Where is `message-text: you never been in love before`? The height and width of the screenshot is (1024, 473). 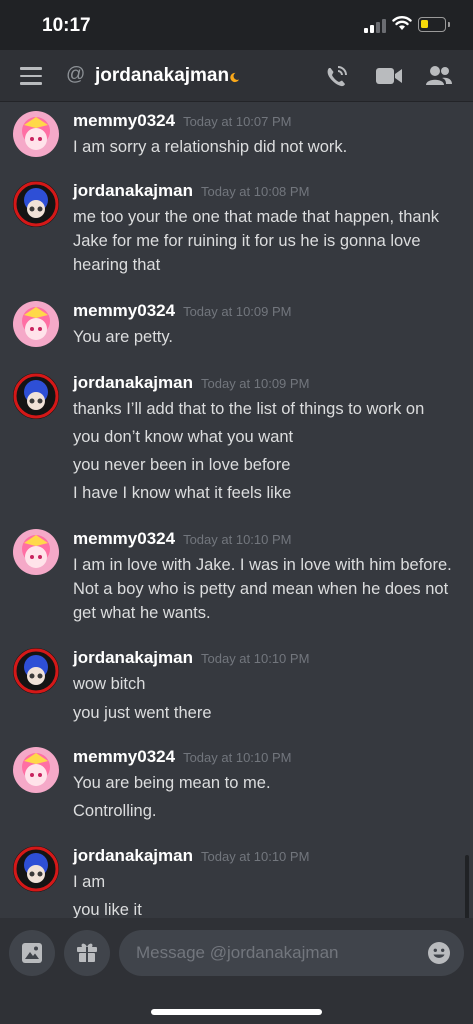 message-text: you never been in love before is located at coordinates (182, 465).